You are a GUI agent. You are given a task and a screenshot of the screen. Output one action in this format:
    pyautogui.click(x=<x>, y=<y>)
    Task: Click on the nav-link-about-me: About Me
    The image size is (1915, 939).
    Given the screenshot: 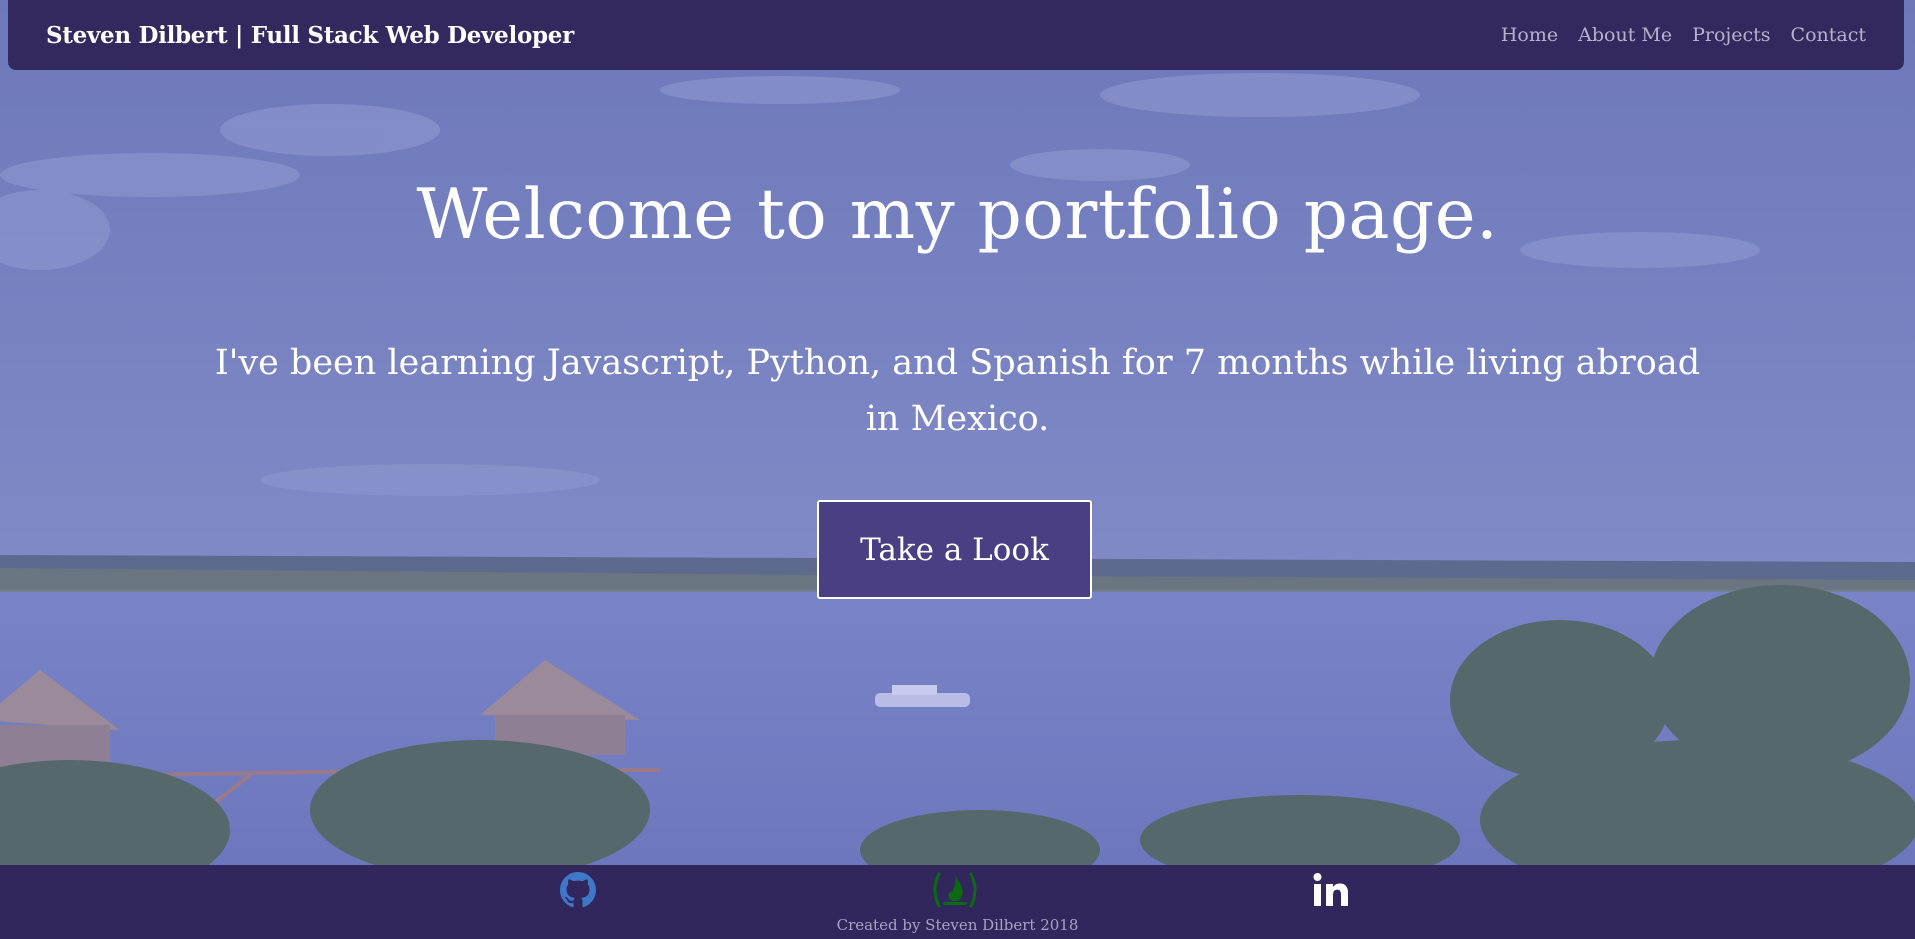 What is the action you would take?
    pyautogui.click(x=1625, y=35)
    